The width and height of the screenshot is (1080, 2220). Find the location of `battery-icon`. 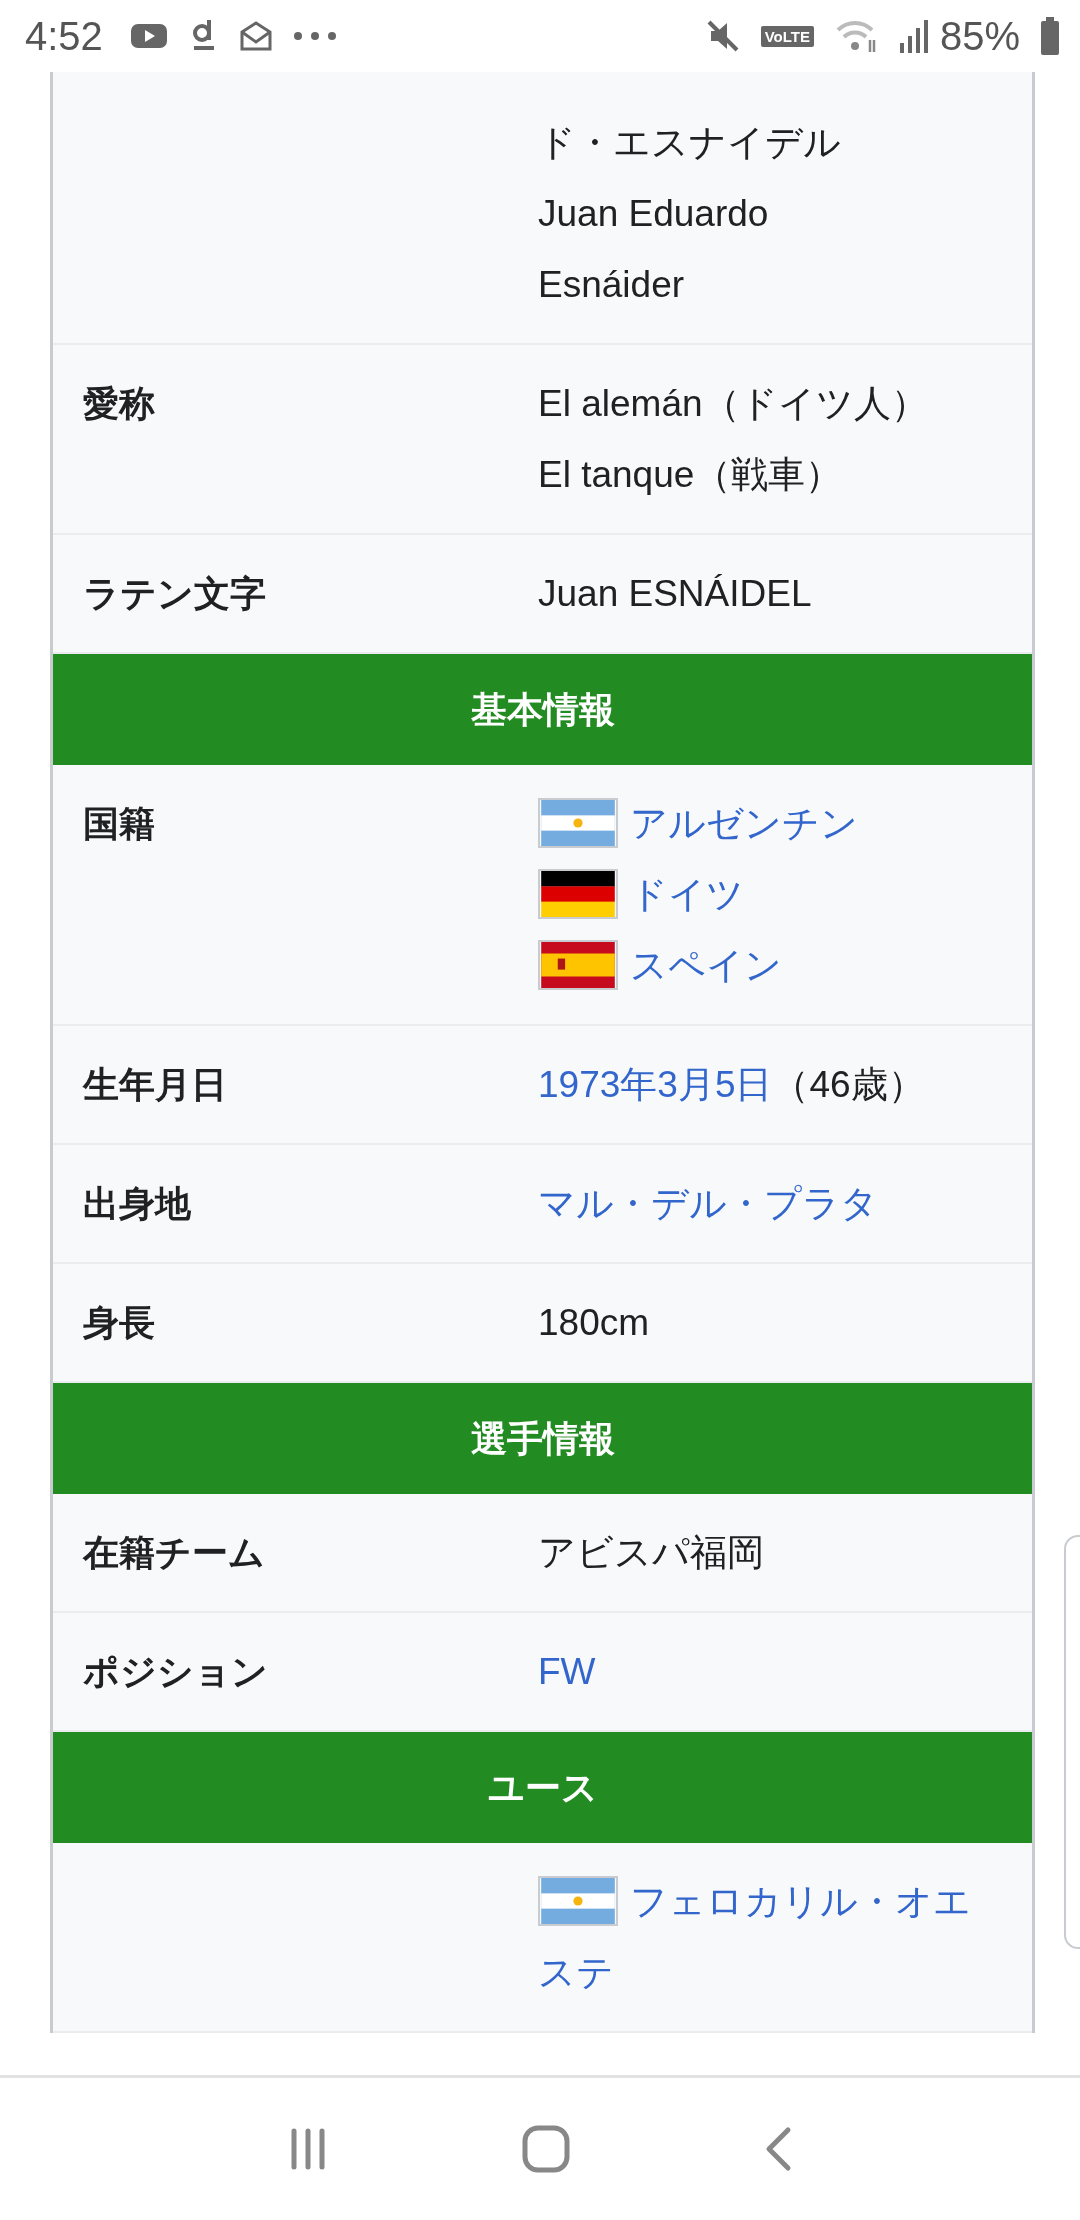

battery-icon is located at coordinates (1050, 36).